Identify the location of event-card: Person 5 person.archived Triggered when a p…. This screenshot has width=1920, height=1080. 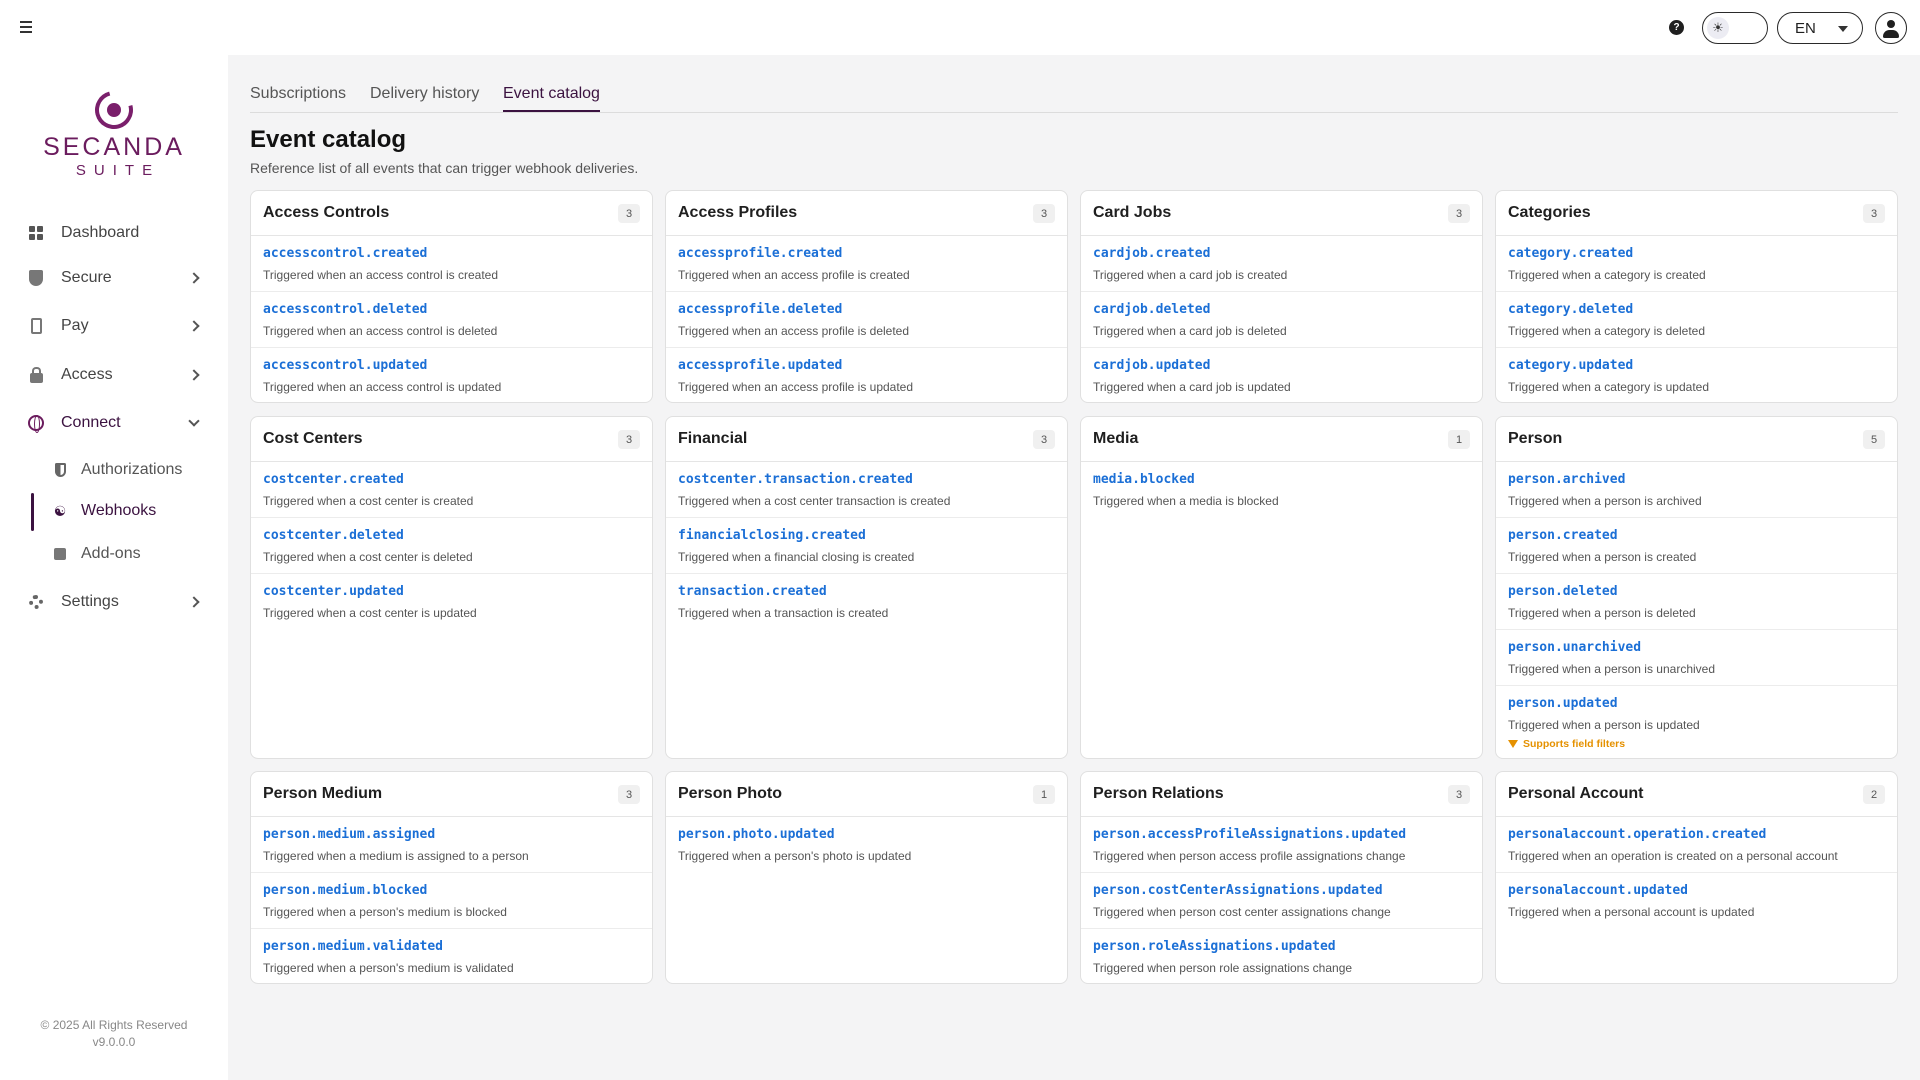
(1696, 587).